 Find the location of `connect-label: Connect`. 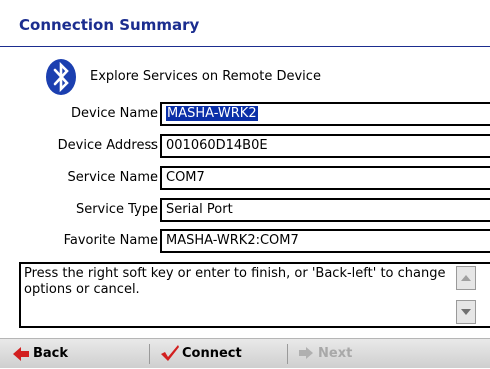

connect-label: Connect is located at coordinates (212, 353).